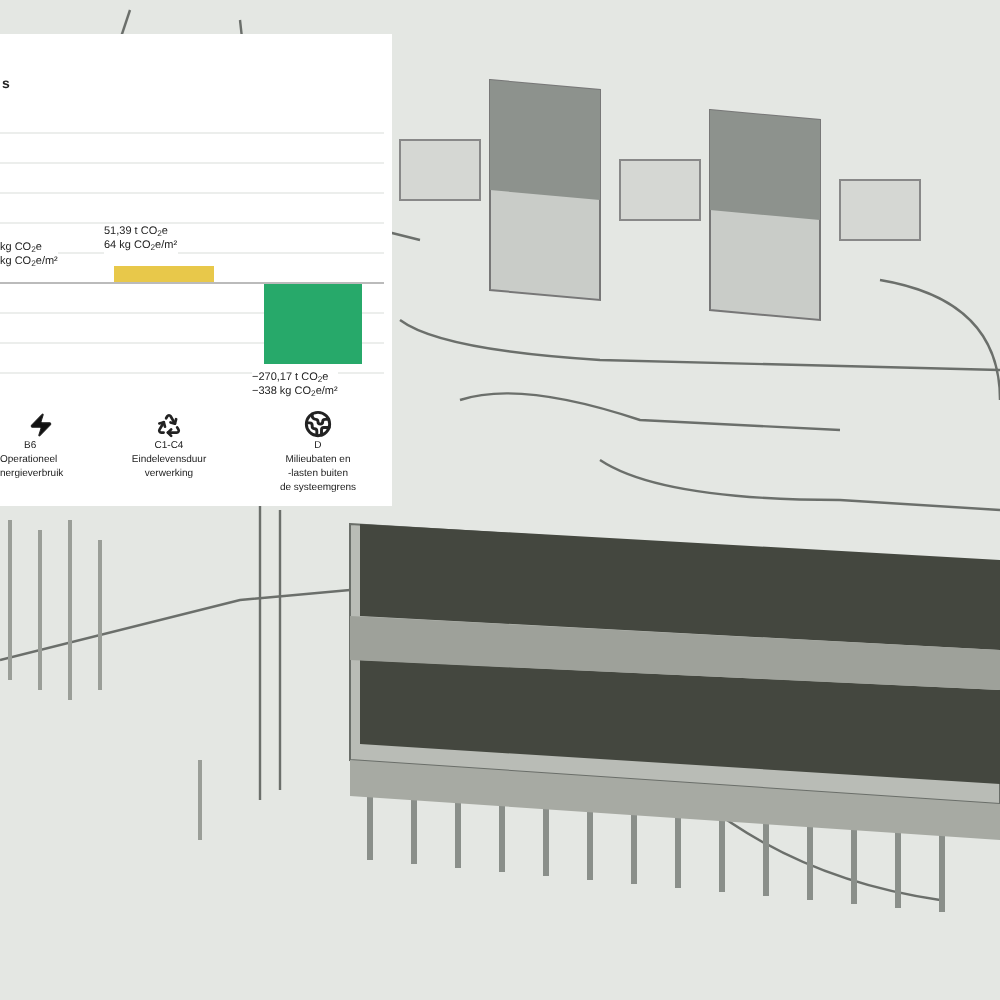  I want to click on lightning-icon, so click(41, 424).